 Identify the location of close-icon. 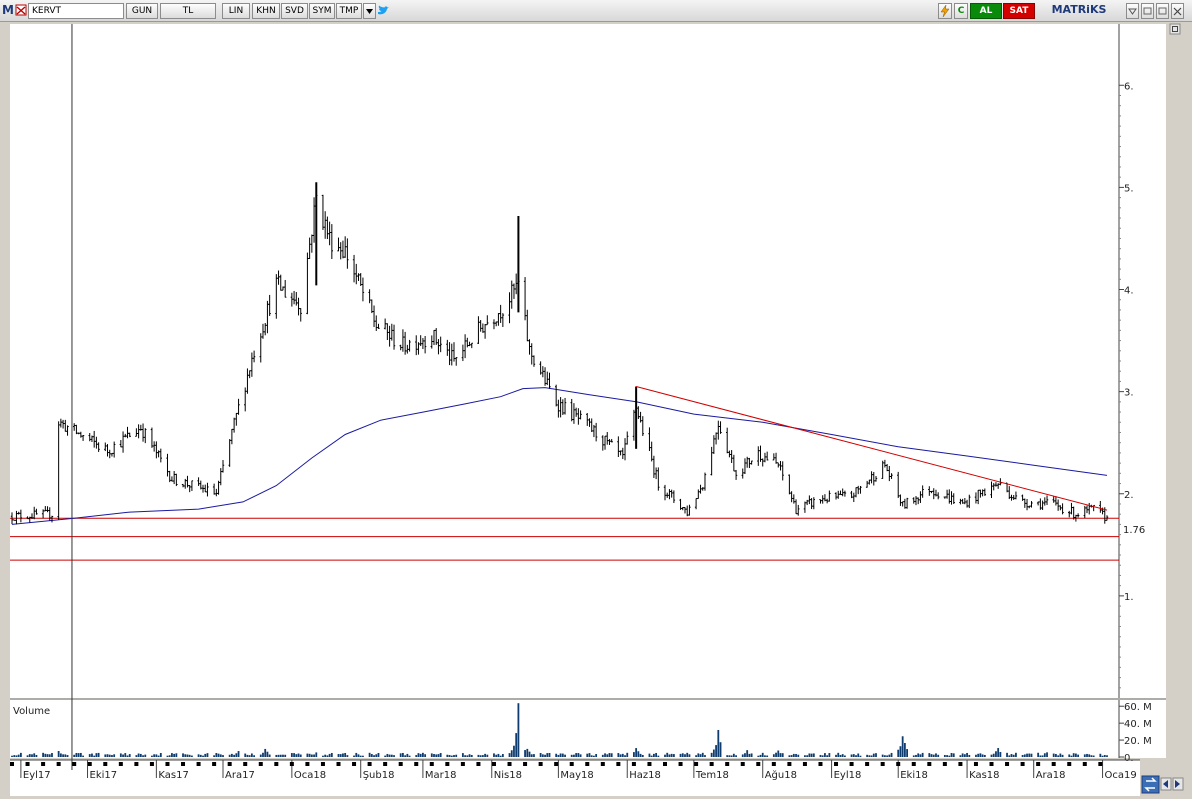
(1177, 11).